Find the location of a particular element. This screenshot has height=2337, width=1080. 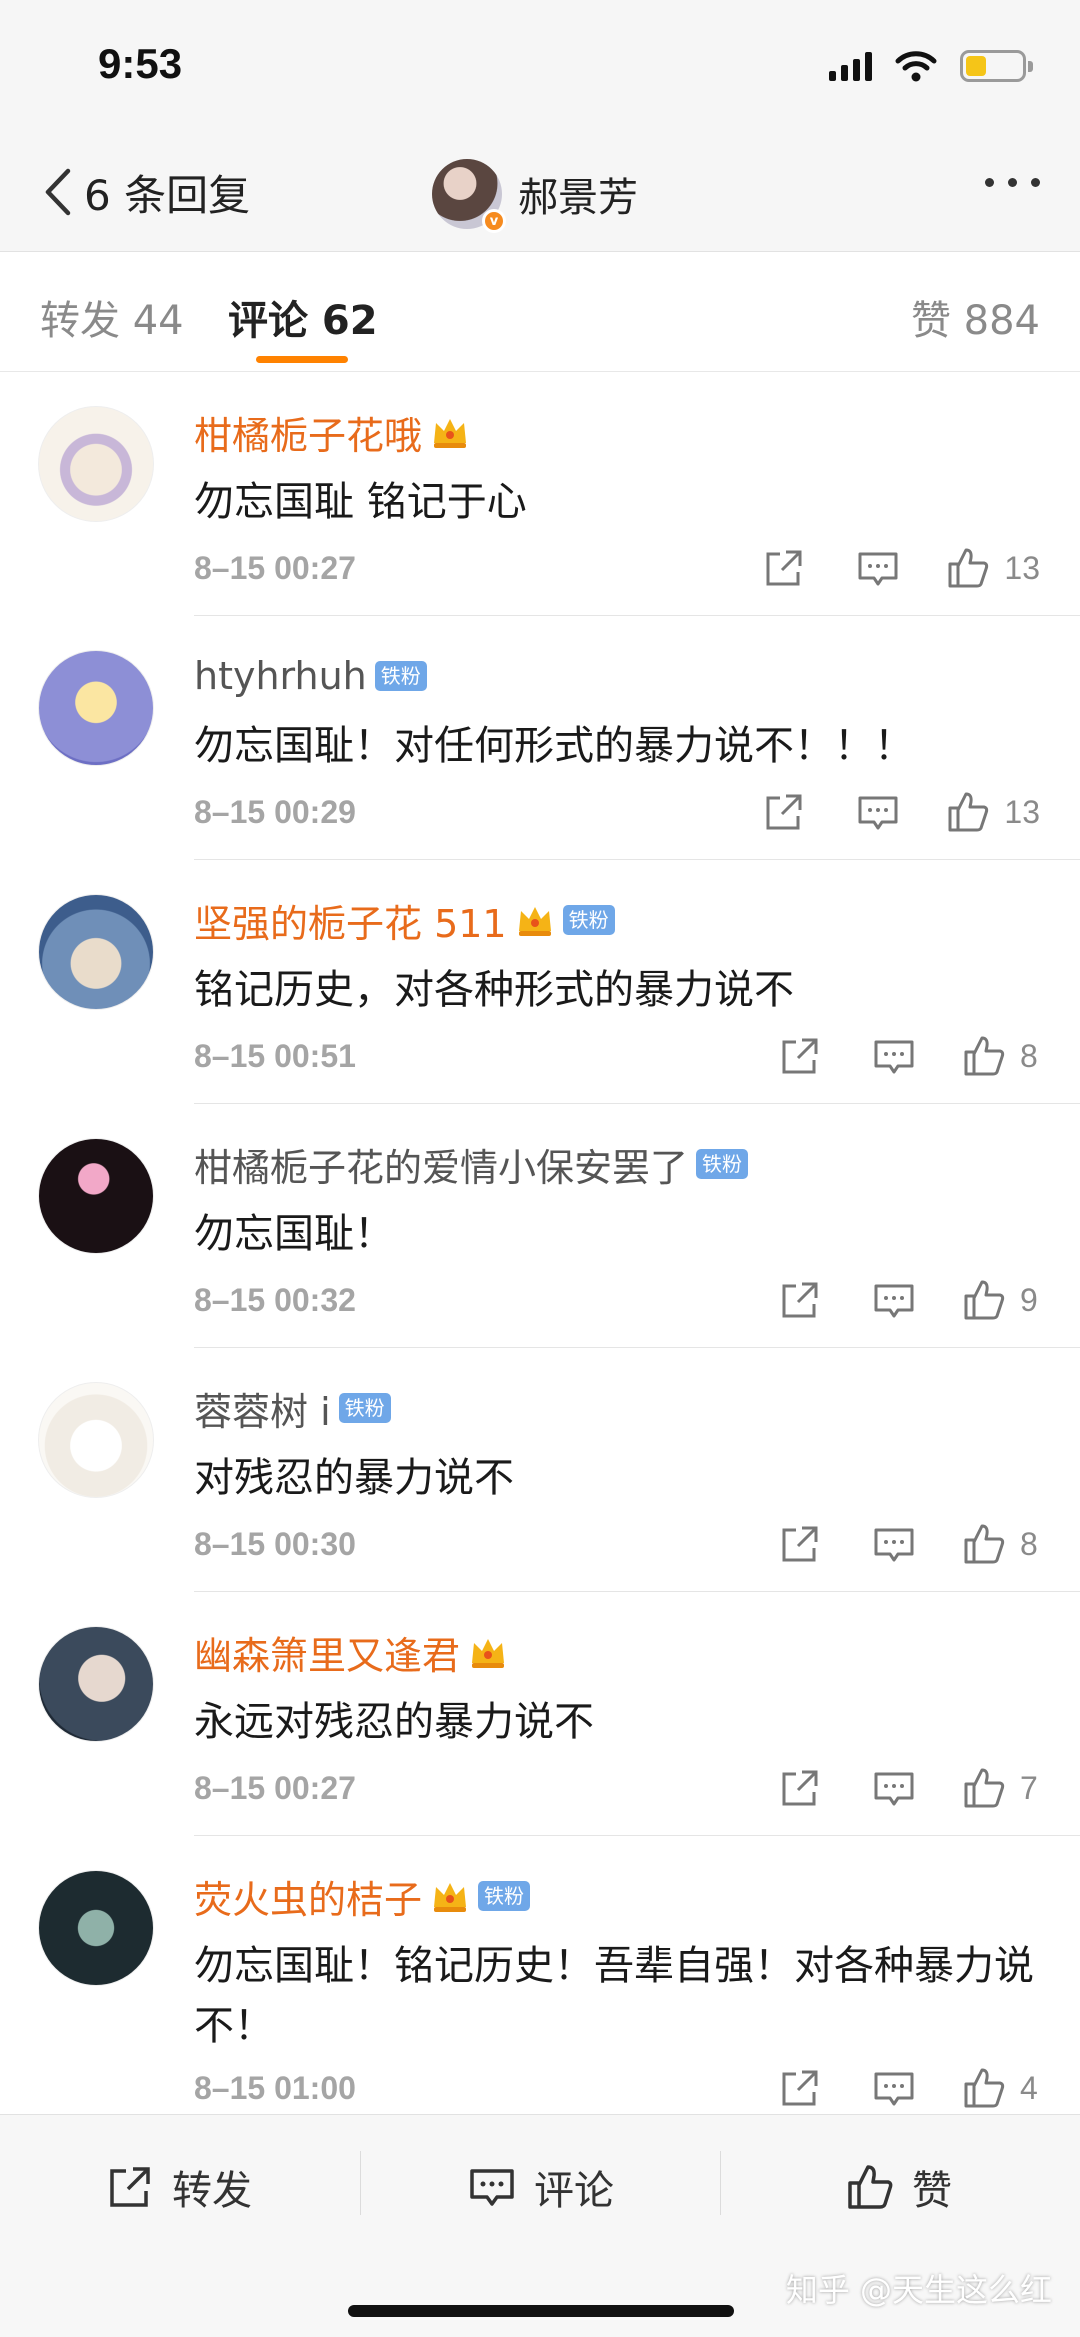

comment-time: 8–15 01:00 is located at coordinates (275, 2088).